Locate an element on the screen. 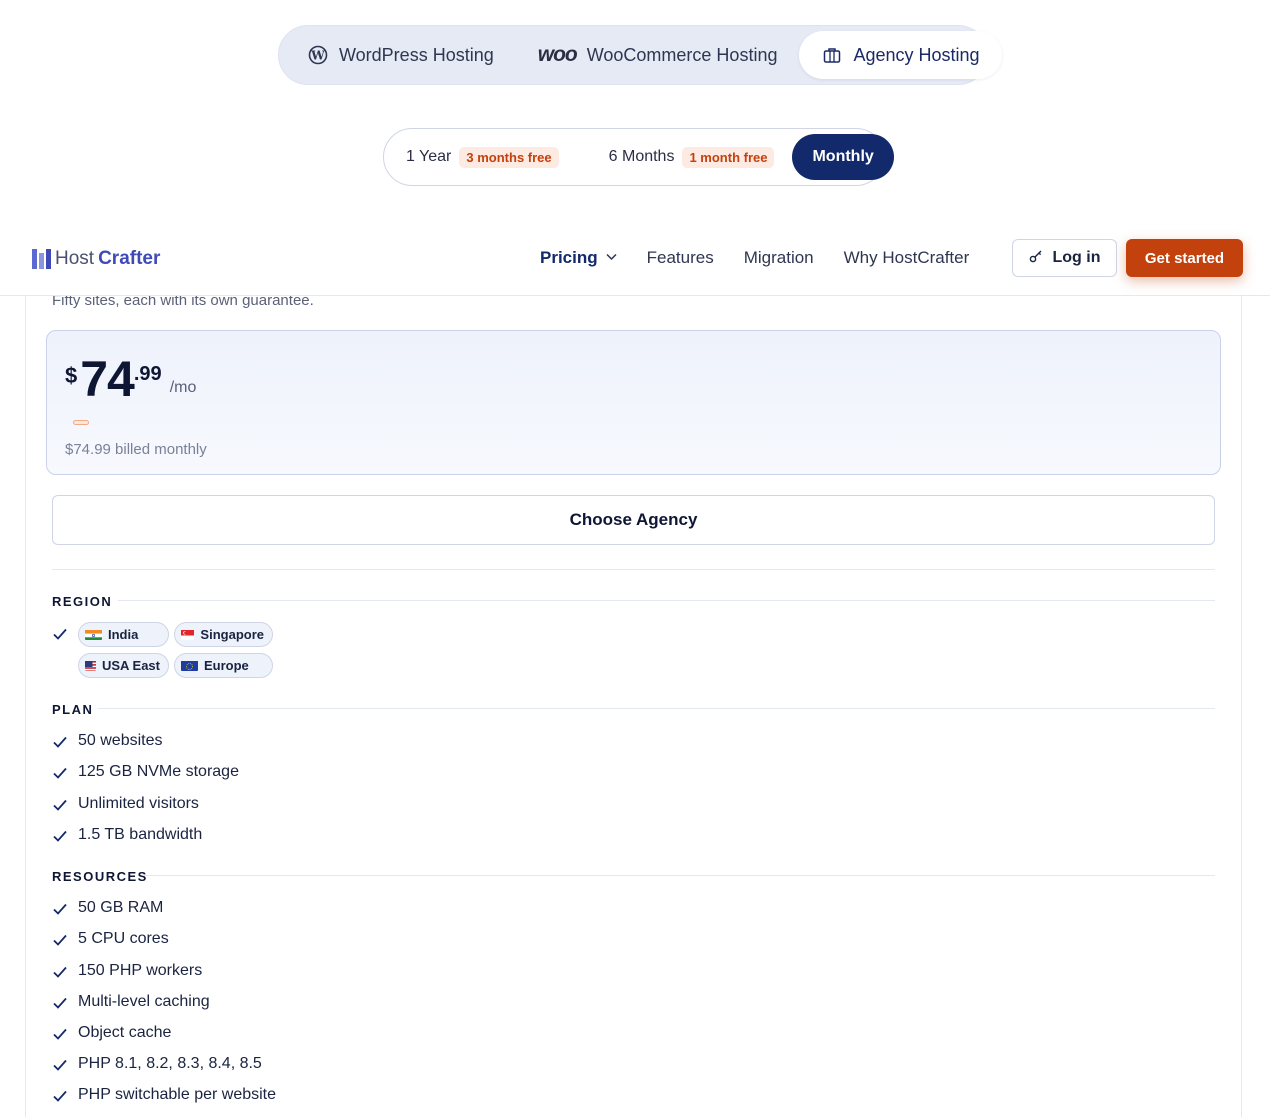 Image resolution: width=1270 pixels, height=1117 pixels. feature-item: 50 GB RAM is located at coordinates (121, 907).